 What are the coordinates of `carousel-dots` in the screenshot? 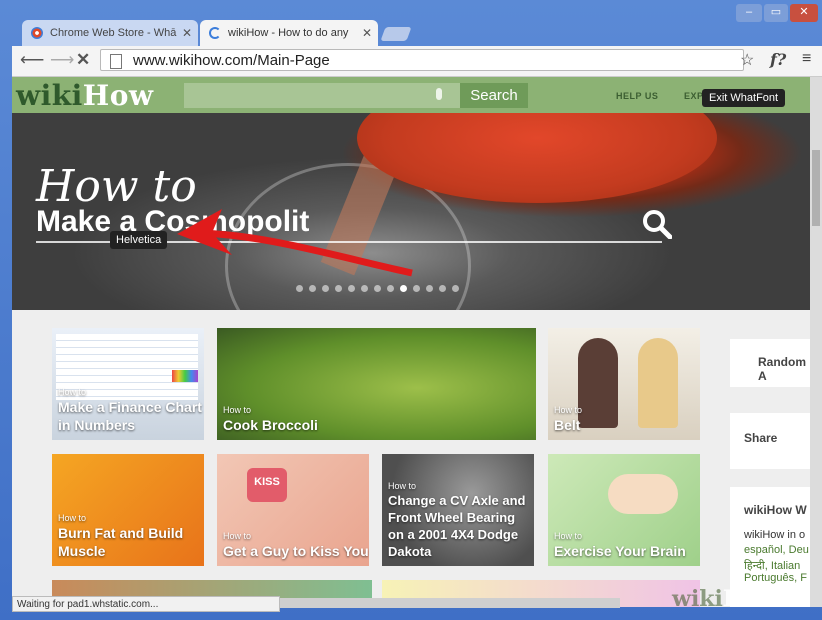 It's located at (380, 288).